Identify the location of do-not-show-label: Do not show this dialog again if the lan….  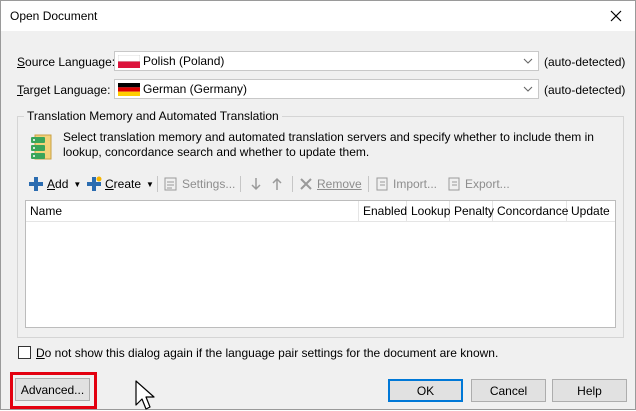
(267, 353).